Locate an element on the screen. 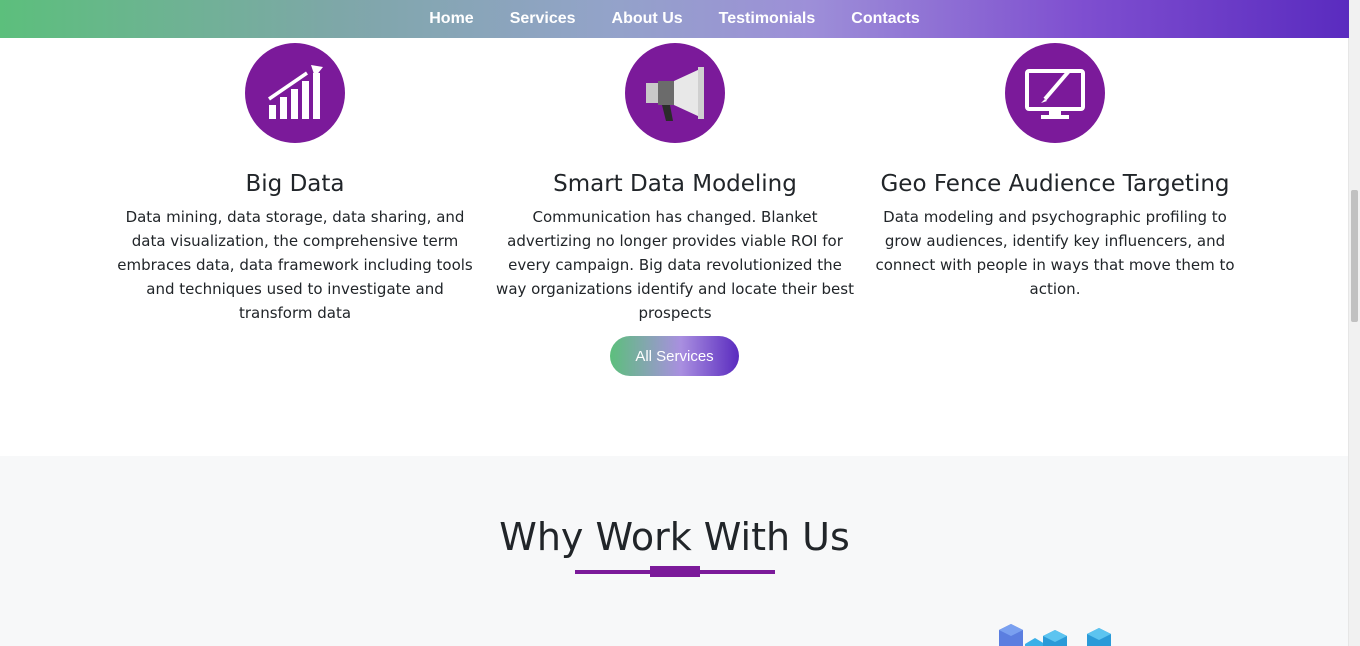 Image resolution: width=1360 pixels, height=646 pixels. service-title: Big Data is located at coordinates (295, 184).